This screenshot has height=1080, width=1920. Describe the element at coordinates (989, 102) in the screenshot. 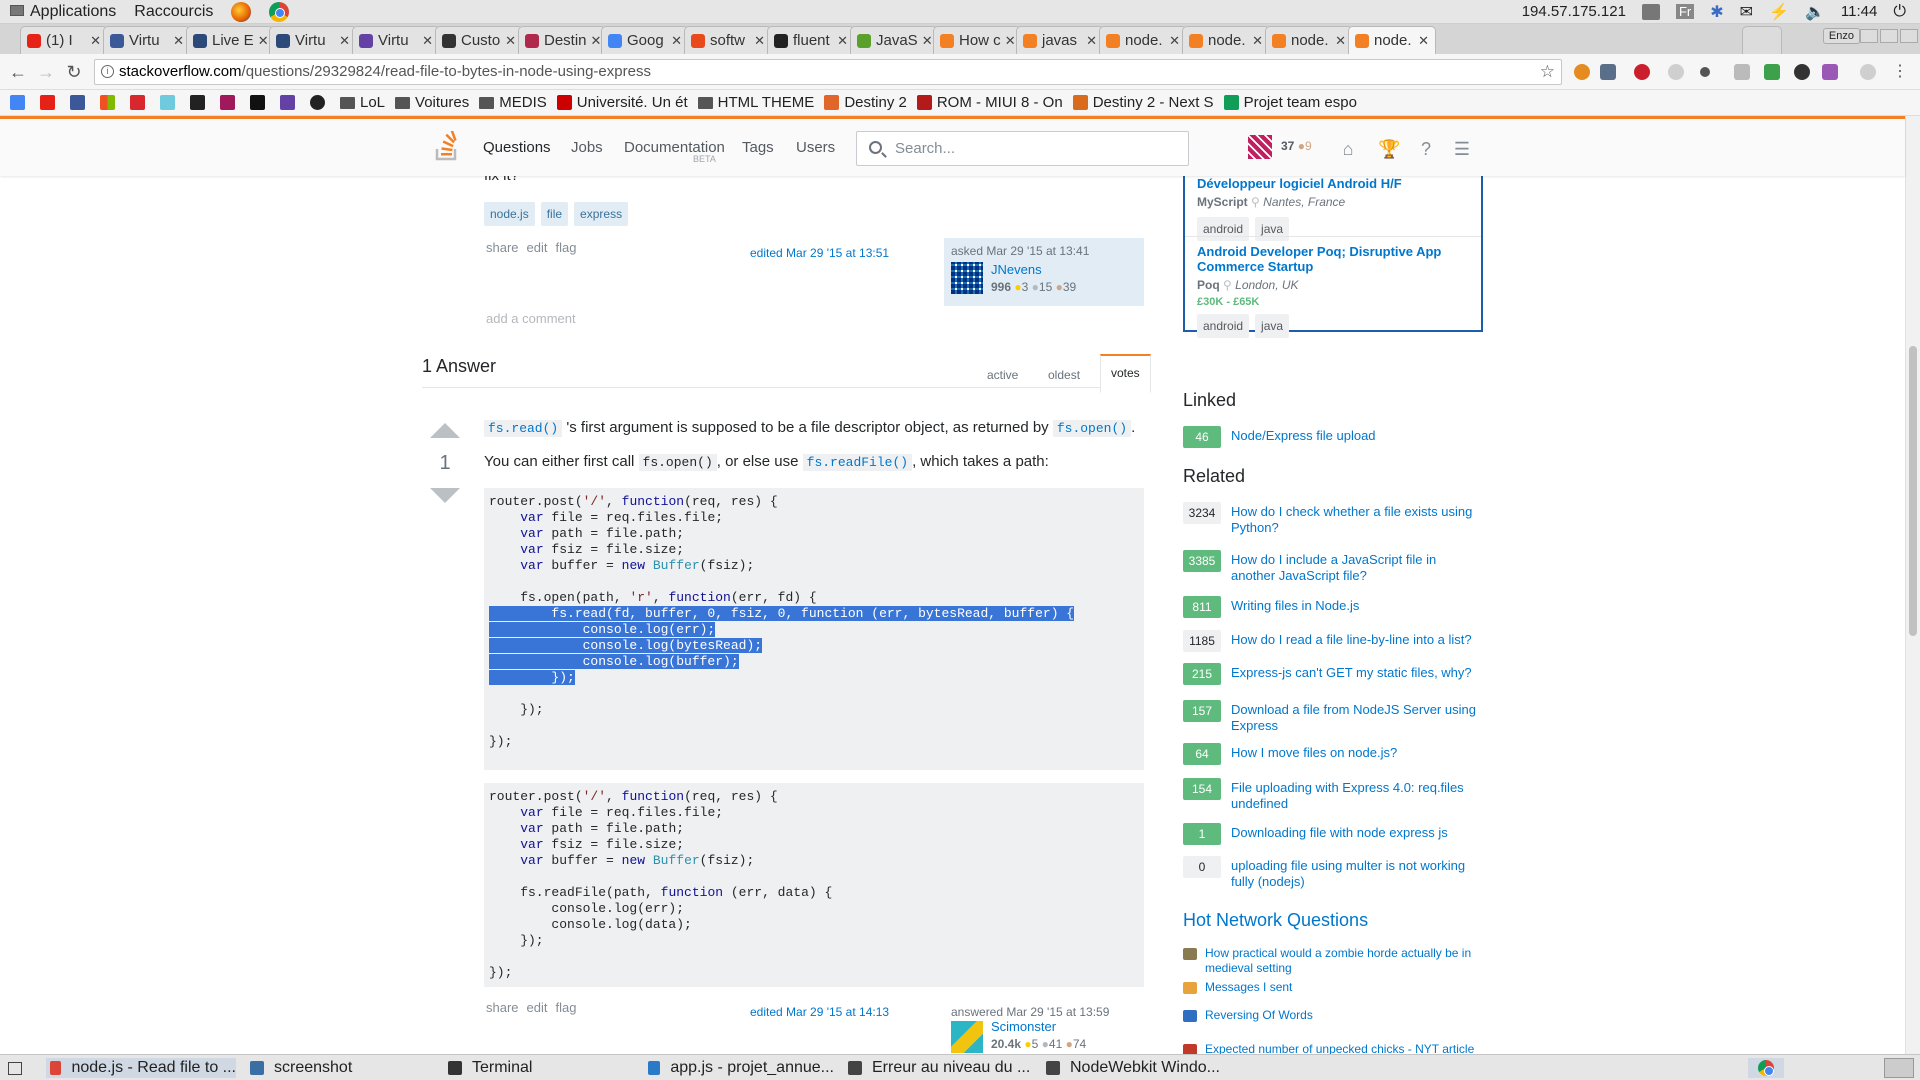

I see `bookmark-item: ROM - MIUI 8 - On` at that location.